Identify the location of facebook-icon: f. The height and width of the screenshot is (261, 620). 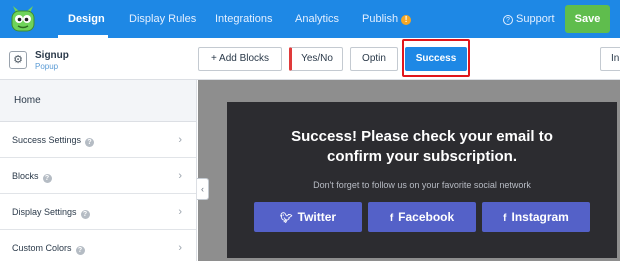
(391, 218).